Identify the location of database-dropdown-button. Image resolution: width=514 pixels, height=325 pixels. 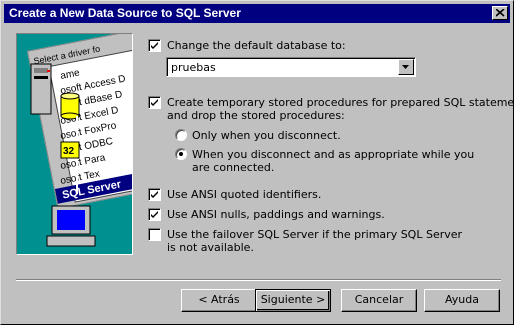
(406, 67).